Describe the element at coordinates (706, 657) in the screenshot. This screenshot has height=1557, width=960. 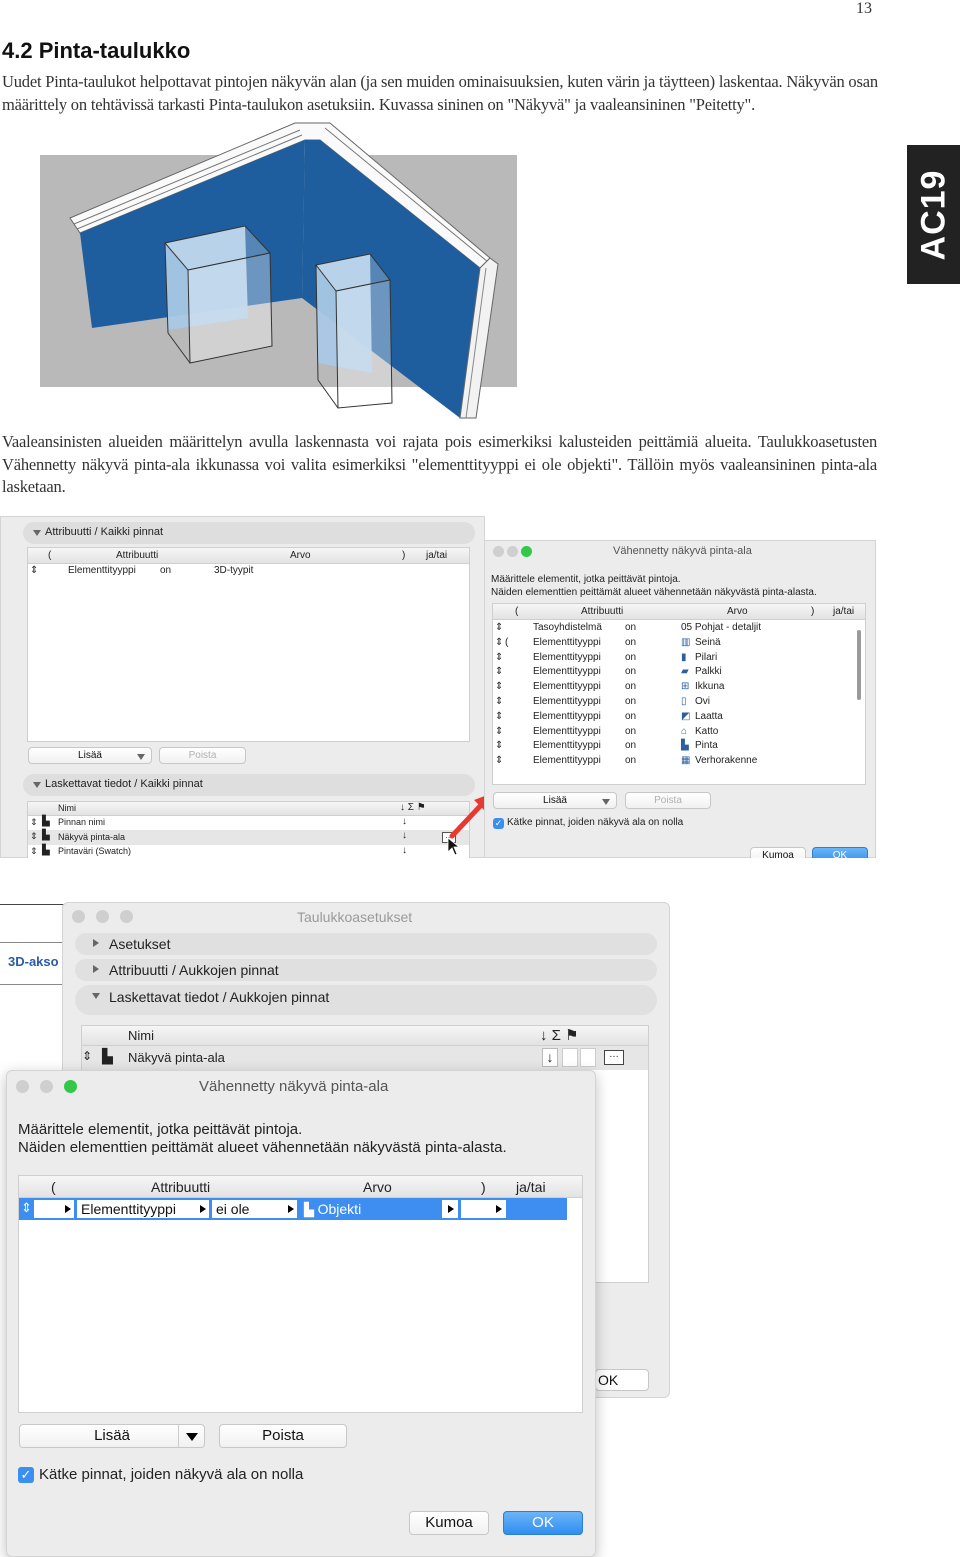
I see `row-value: Pilari` at that location.